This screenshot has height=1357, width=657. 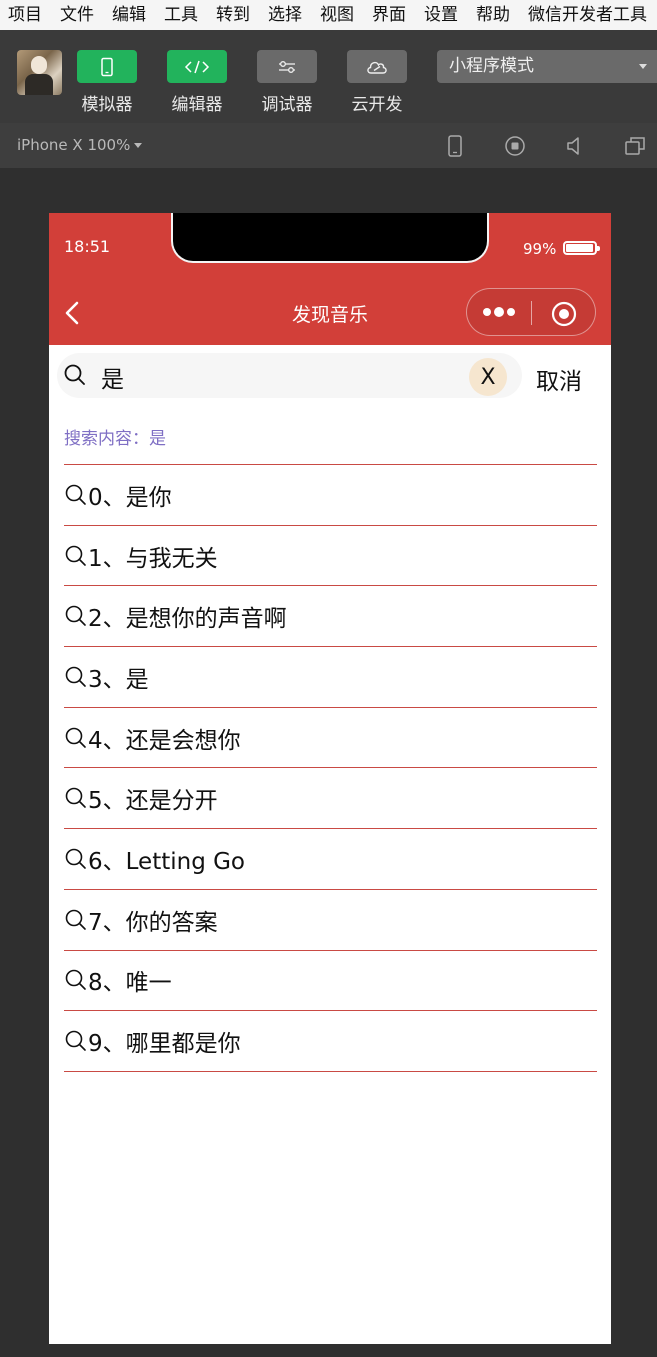 I want to click on battery-percent: 99%, so click(x=540, y=249).